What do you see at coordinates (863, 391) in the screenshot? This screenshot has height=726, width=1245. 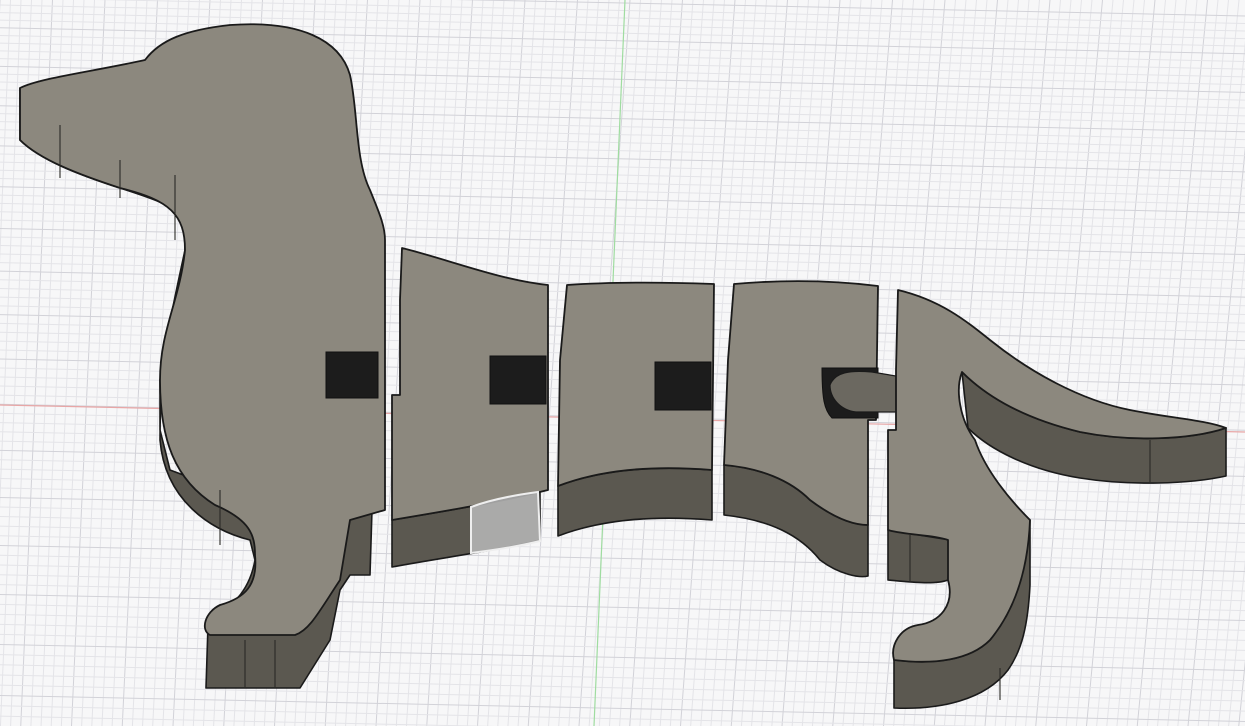 I see `body-segment-3-peg` at bounding box center [863, 391].